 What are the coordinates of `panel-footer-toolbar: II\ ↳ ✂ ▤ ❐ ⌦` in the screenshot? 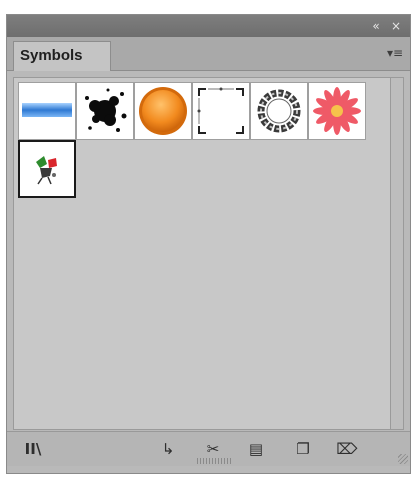 It's located at (208, 448).